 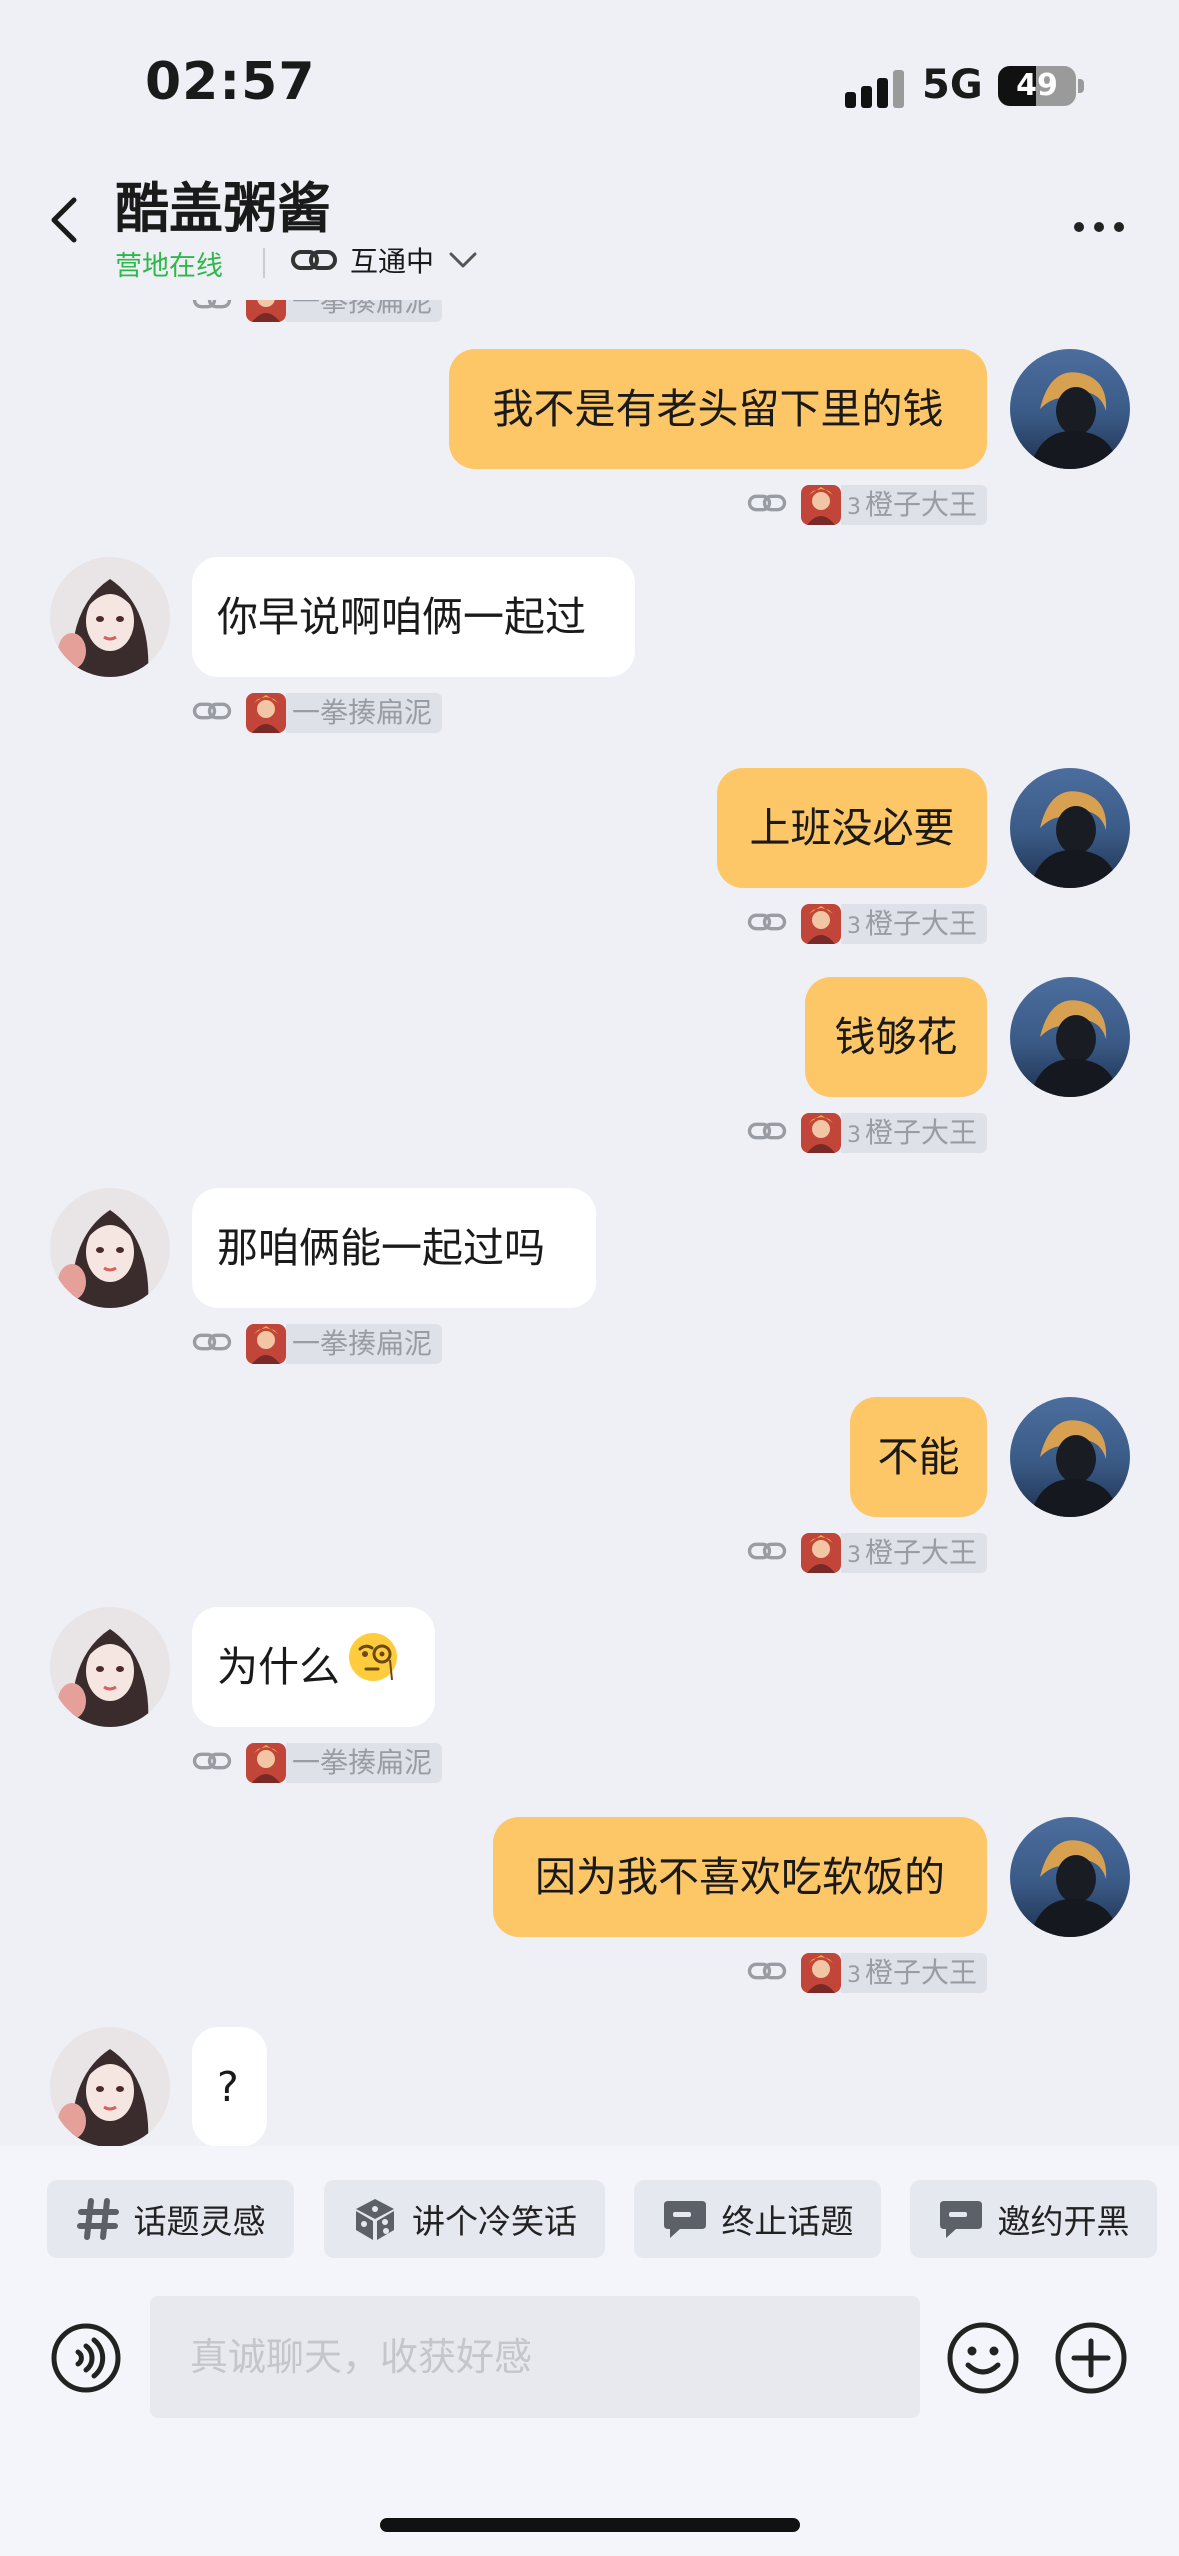 I want to click on message-text: 那咱俩能一起过吗, so click(x=381, y=1248).